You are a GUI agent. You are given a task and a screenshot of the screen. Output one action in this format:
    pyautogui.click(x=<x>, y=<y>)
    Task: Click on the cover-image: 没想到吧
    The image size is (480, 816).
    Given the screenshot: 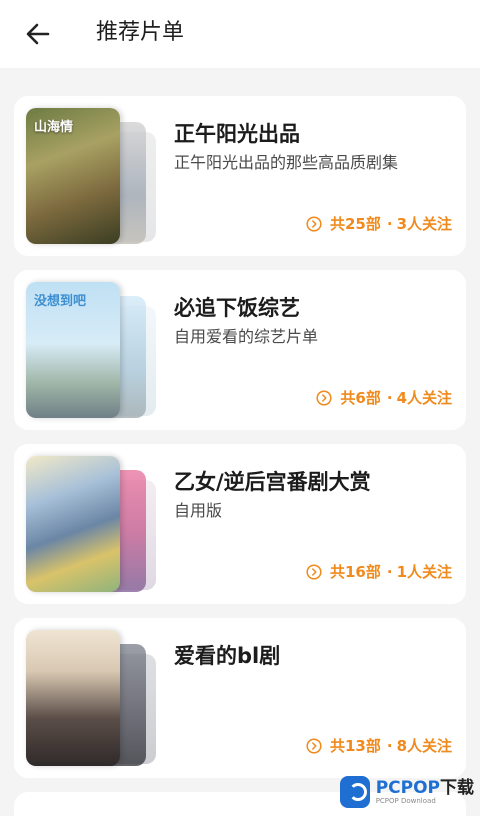 What is the action you would take?
    pyautogui.click(x=73, y=350)
    